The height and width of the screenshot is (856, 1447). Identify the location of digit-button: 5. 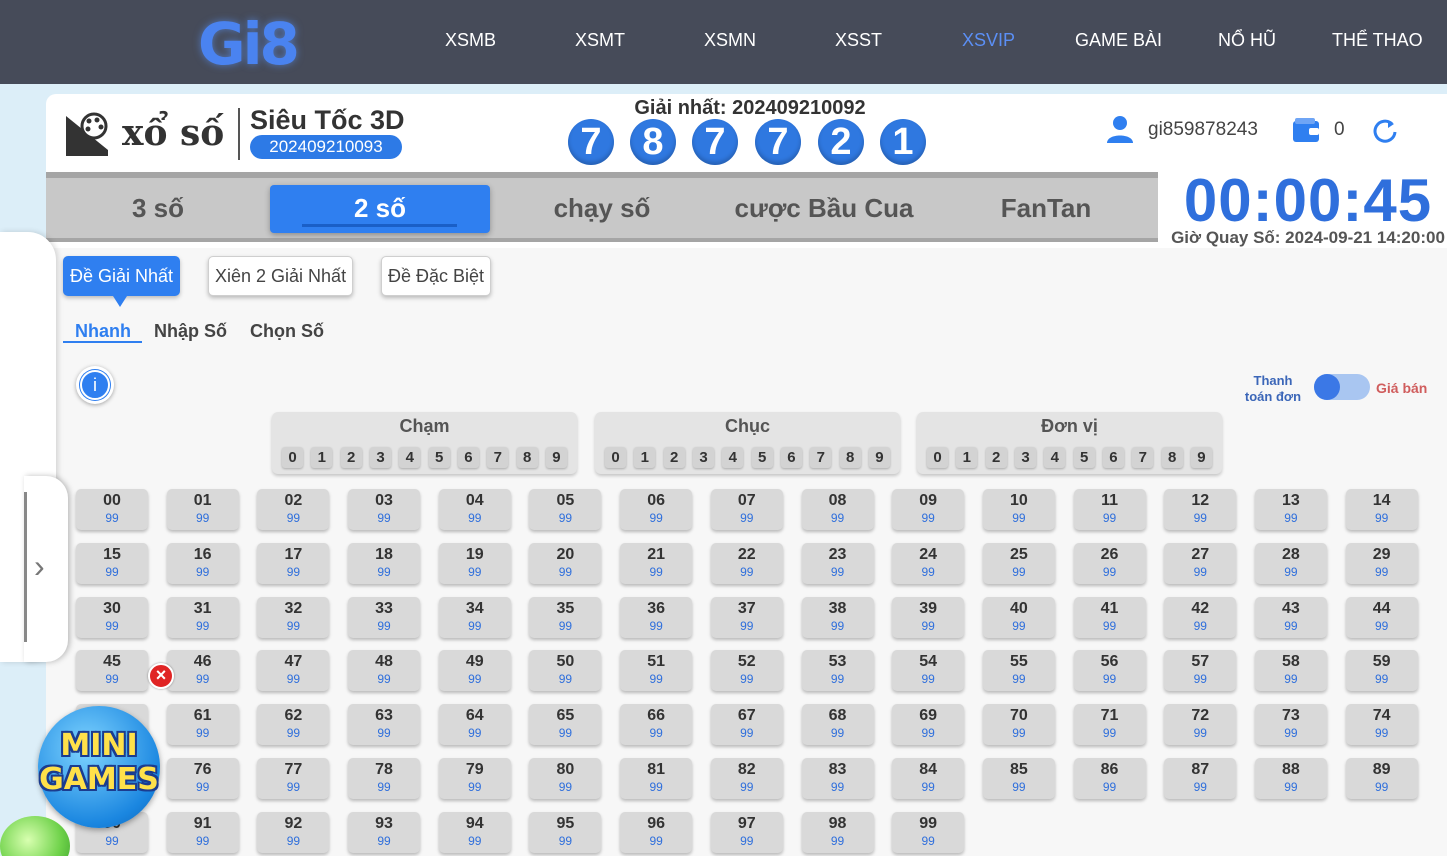
(762, 457).